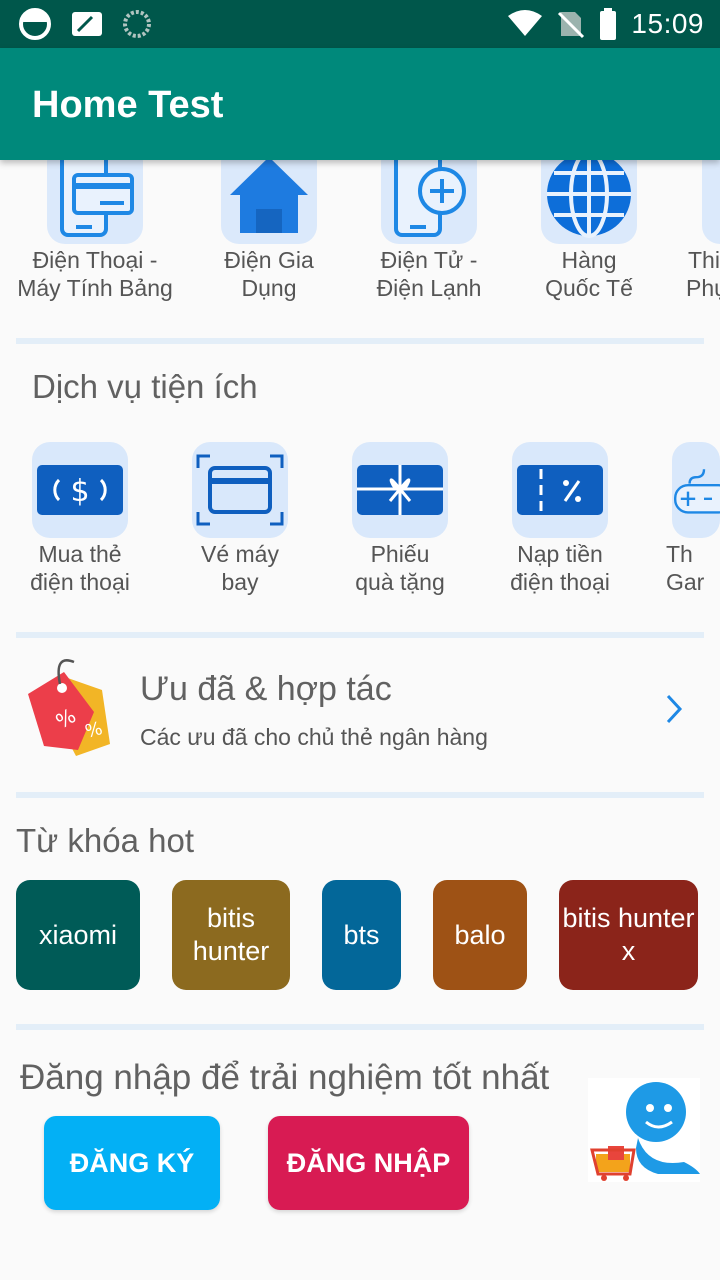 Image resolution: width=720 pixels, height=1280 pixels. I want to click on battery-icon, so click(608, 24).